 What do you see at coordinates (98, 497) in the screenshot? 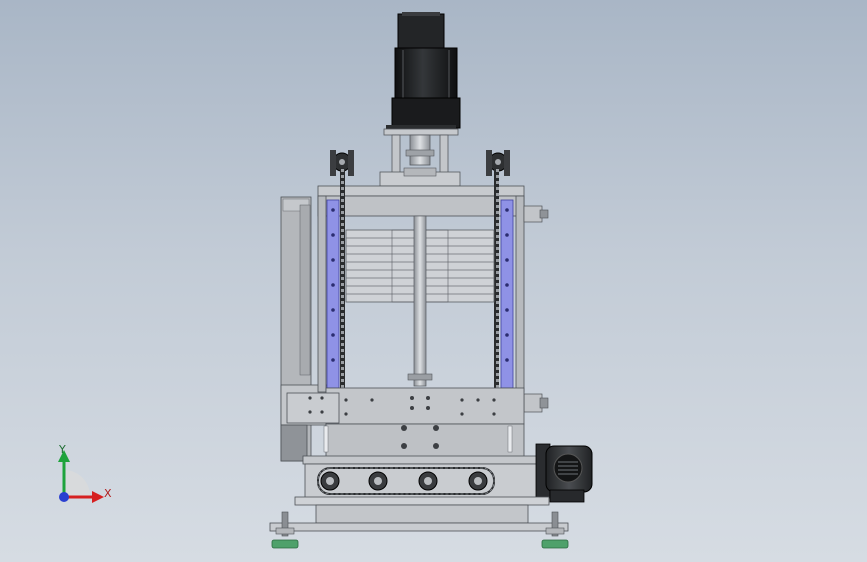
I see `x-axis-arrowhead` at bounding box center [98, 497].